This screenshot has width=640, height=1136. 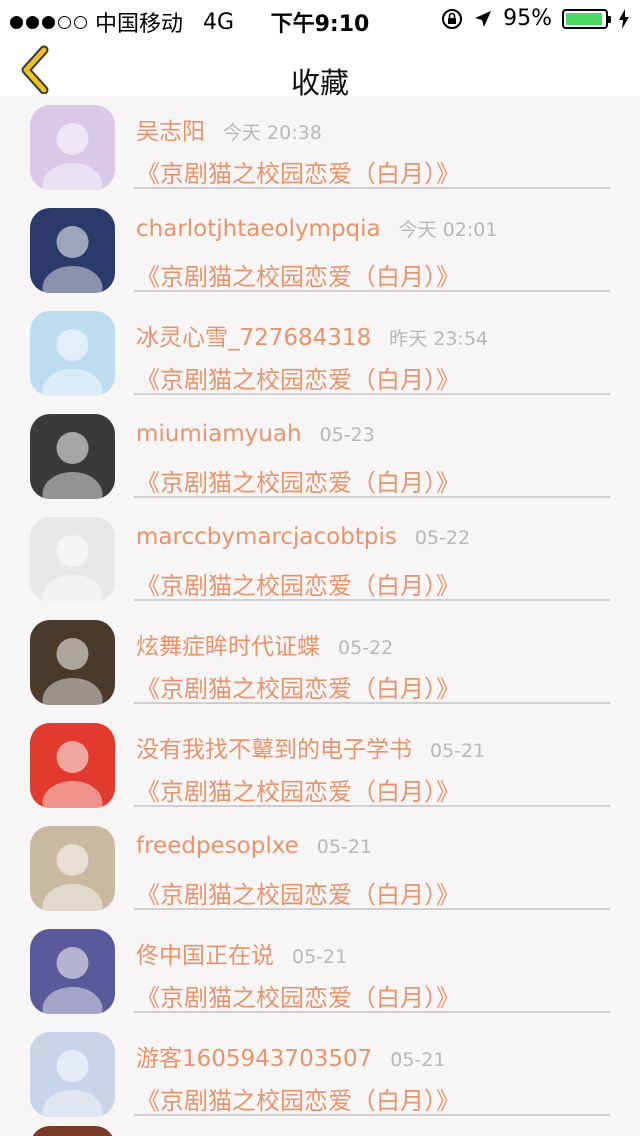 I want to click on list-item: 炫舞症眸时代证蝶 05-22 《京剧猫之校园恋爱（白月）》, so click(x=320, y=662).